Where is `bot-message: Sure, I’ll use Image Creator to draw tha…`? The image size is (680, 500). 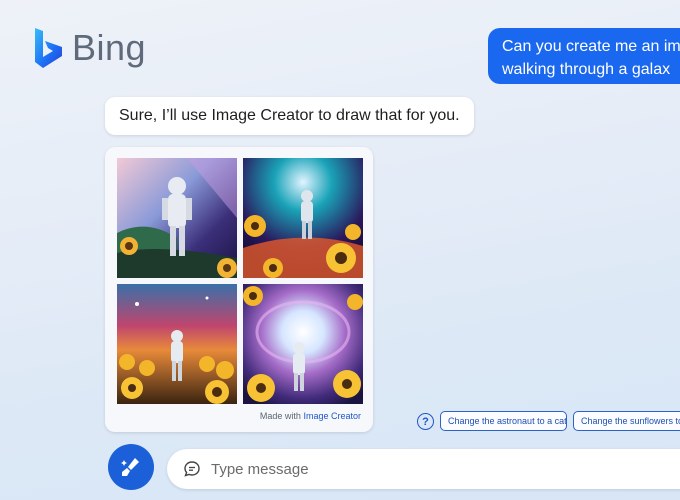 bot-message: Sure, I’ll use Image Creator to draw tha… is located at coordinates (289, 116).